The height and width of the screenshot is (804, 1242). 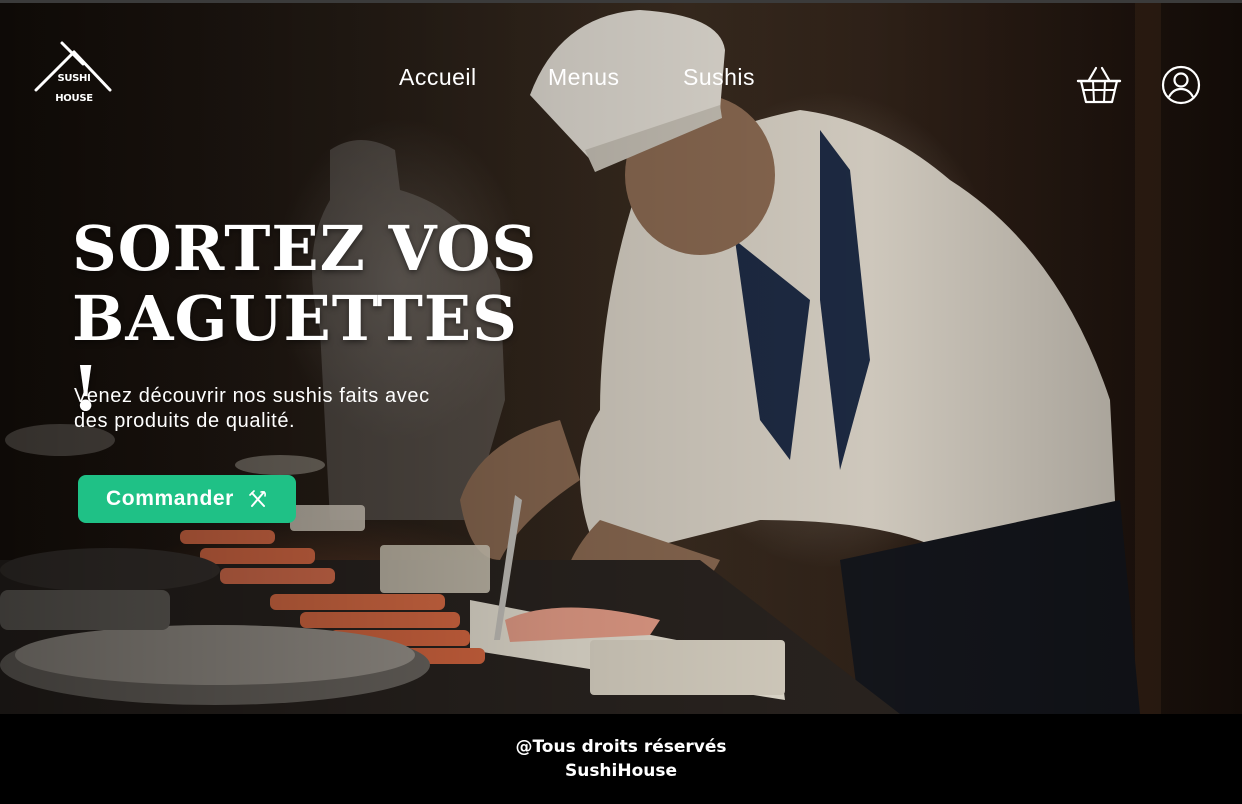 I want to click on top-border, so click(x=621, y=1).